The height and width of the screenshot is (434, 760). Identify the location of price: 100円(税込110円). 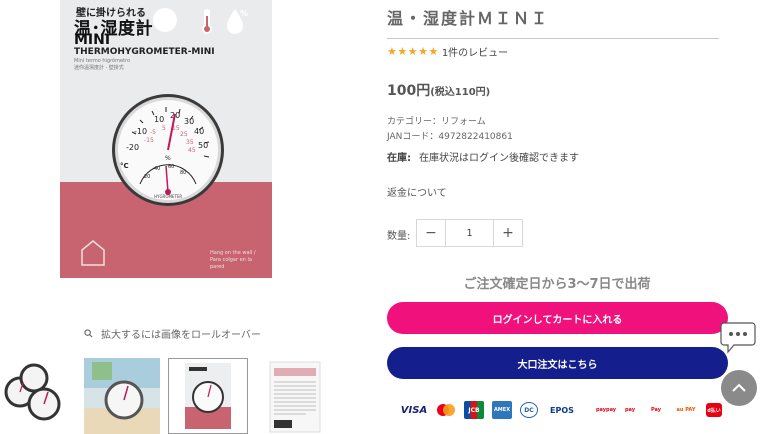
(438, 90).